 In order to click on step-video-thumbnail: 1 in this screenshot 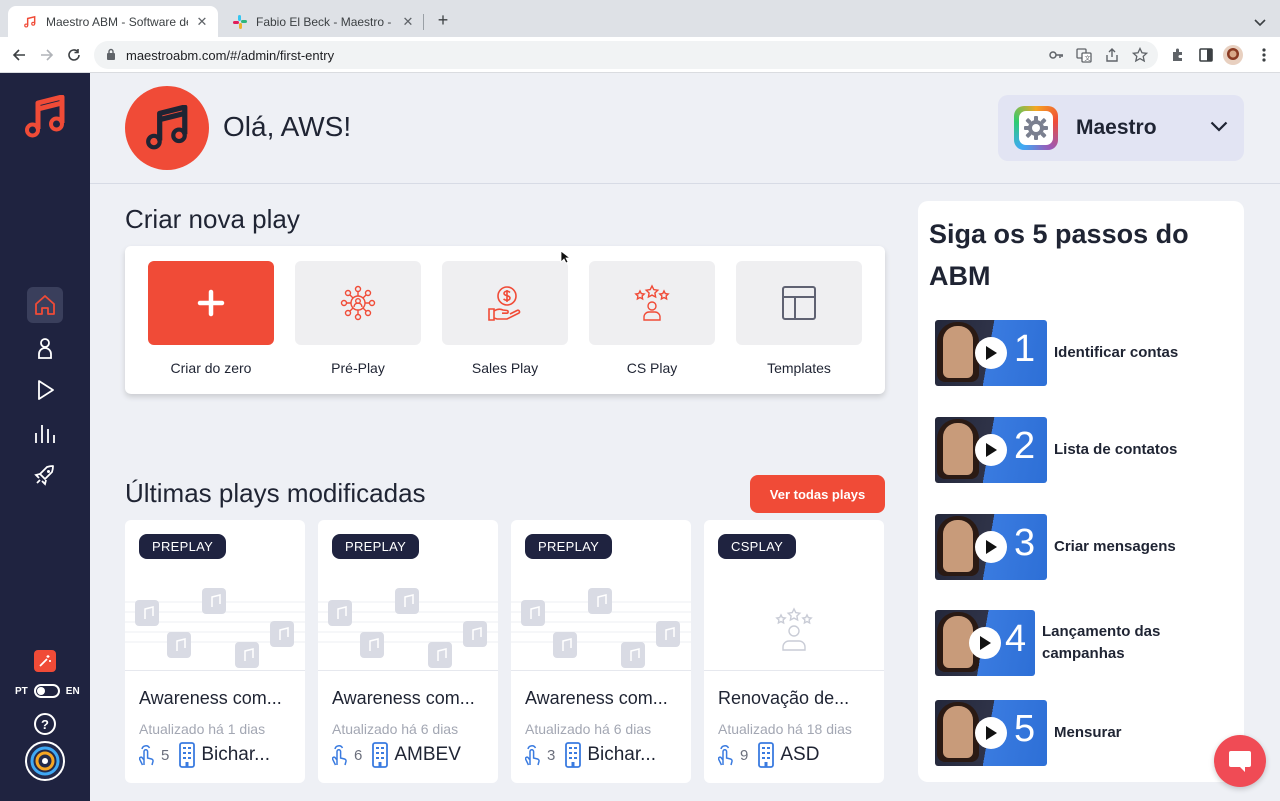, I will do `click(991, 353)`.